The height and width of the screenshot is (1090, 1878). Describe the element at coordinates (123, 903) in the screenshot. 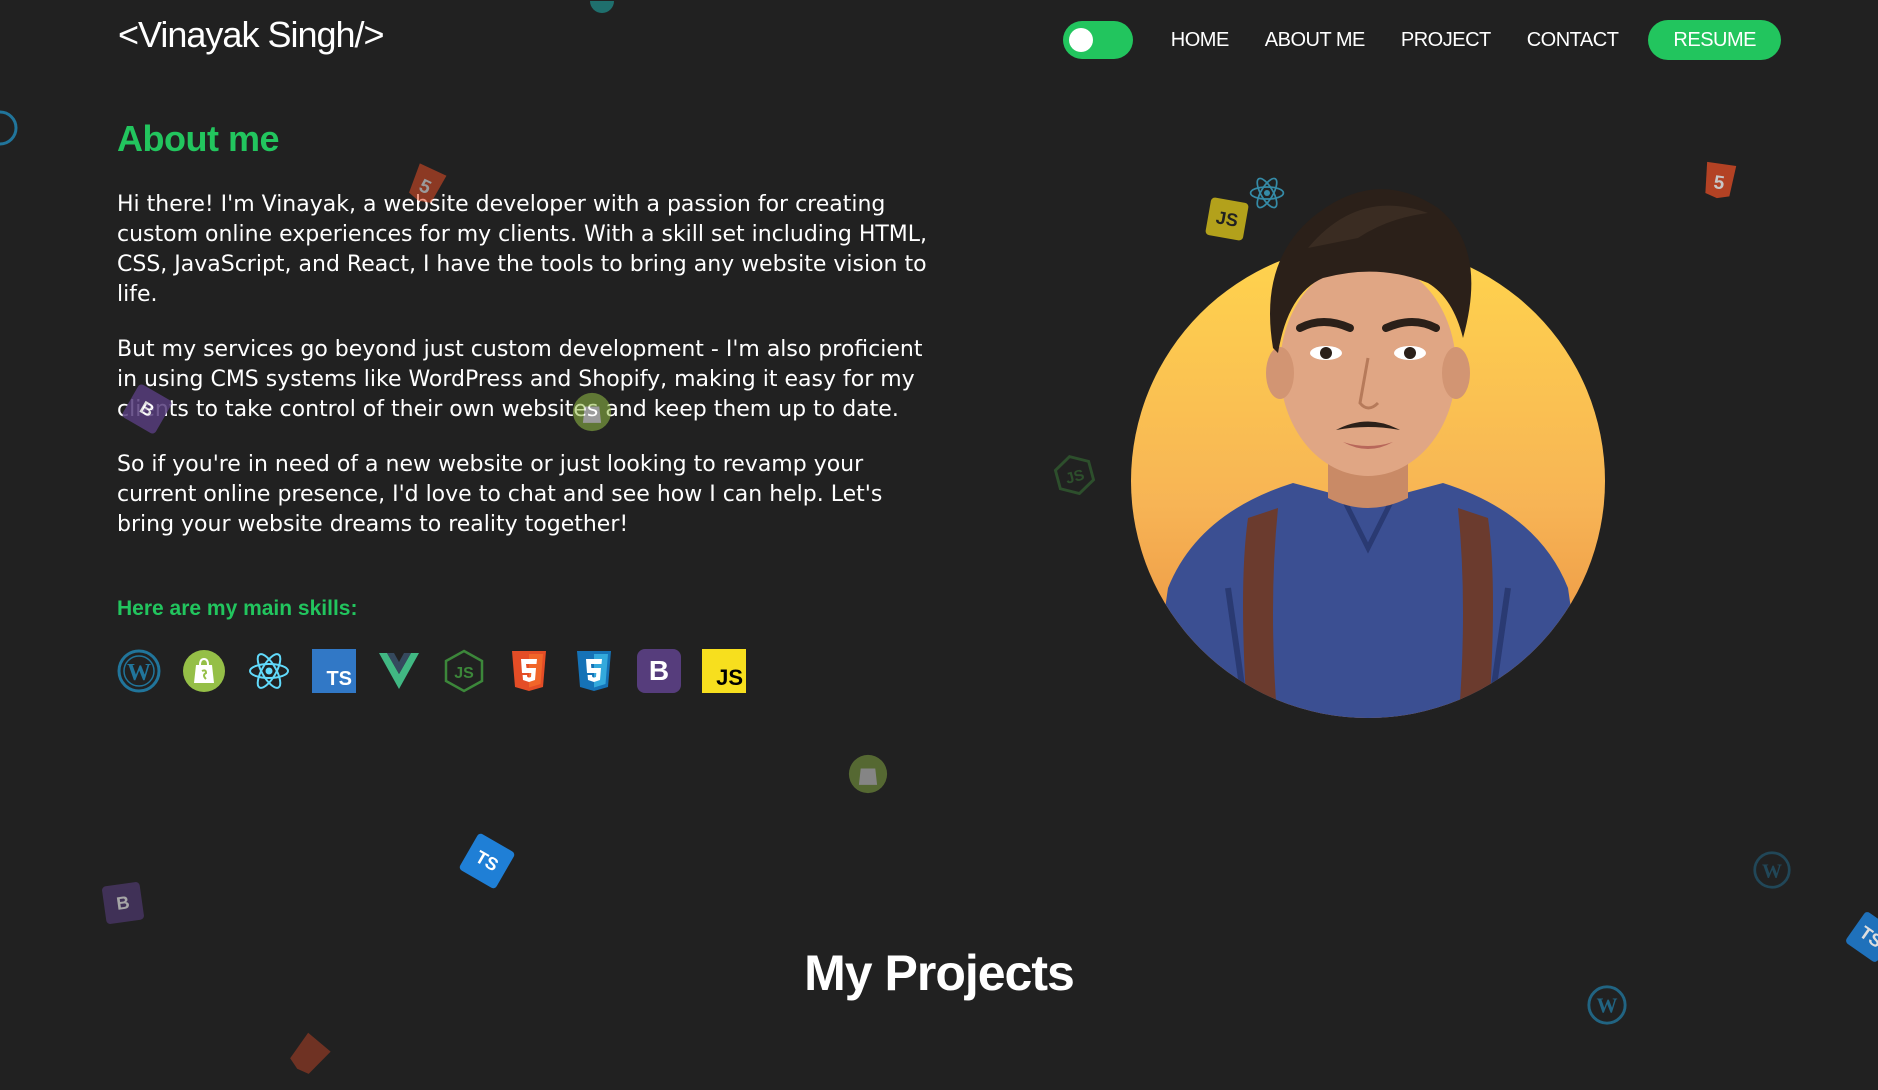

I see `floating-bootstrap-icon: B` at that location.